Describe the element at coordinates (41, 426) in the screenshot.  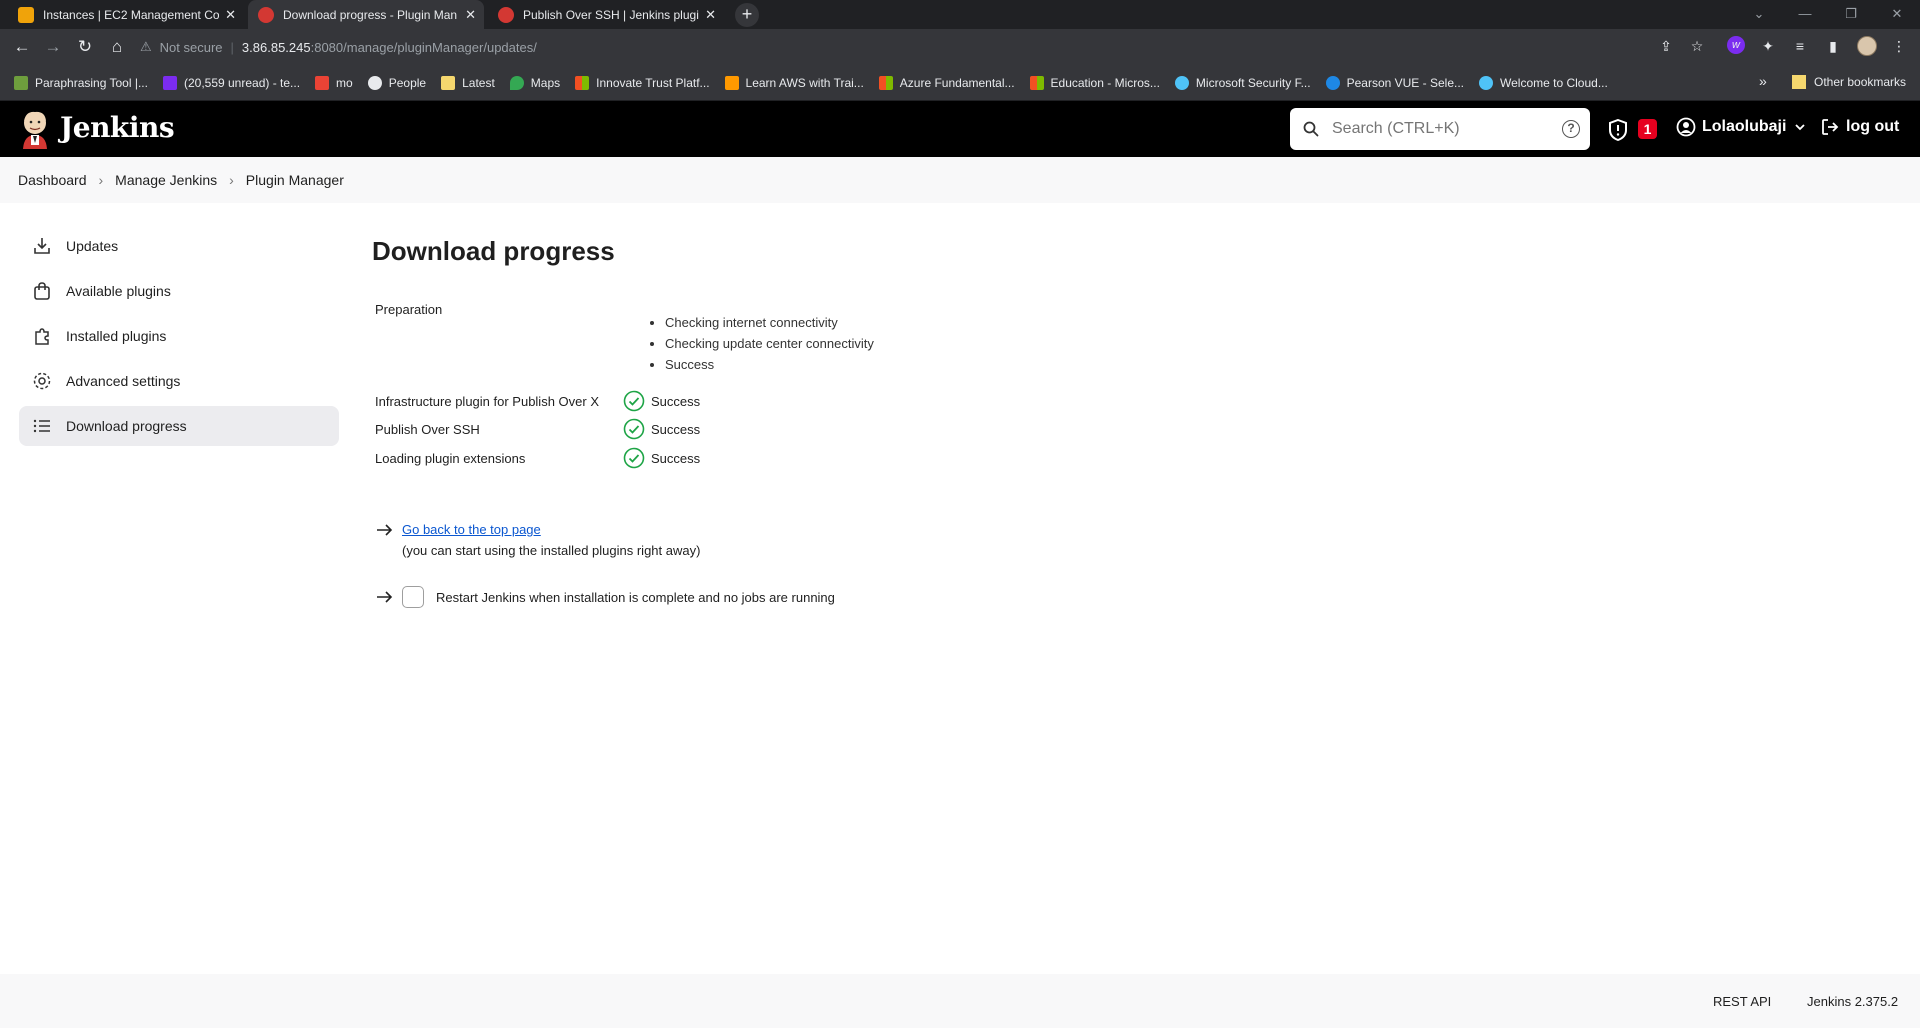
I see `list-icon` at that location.